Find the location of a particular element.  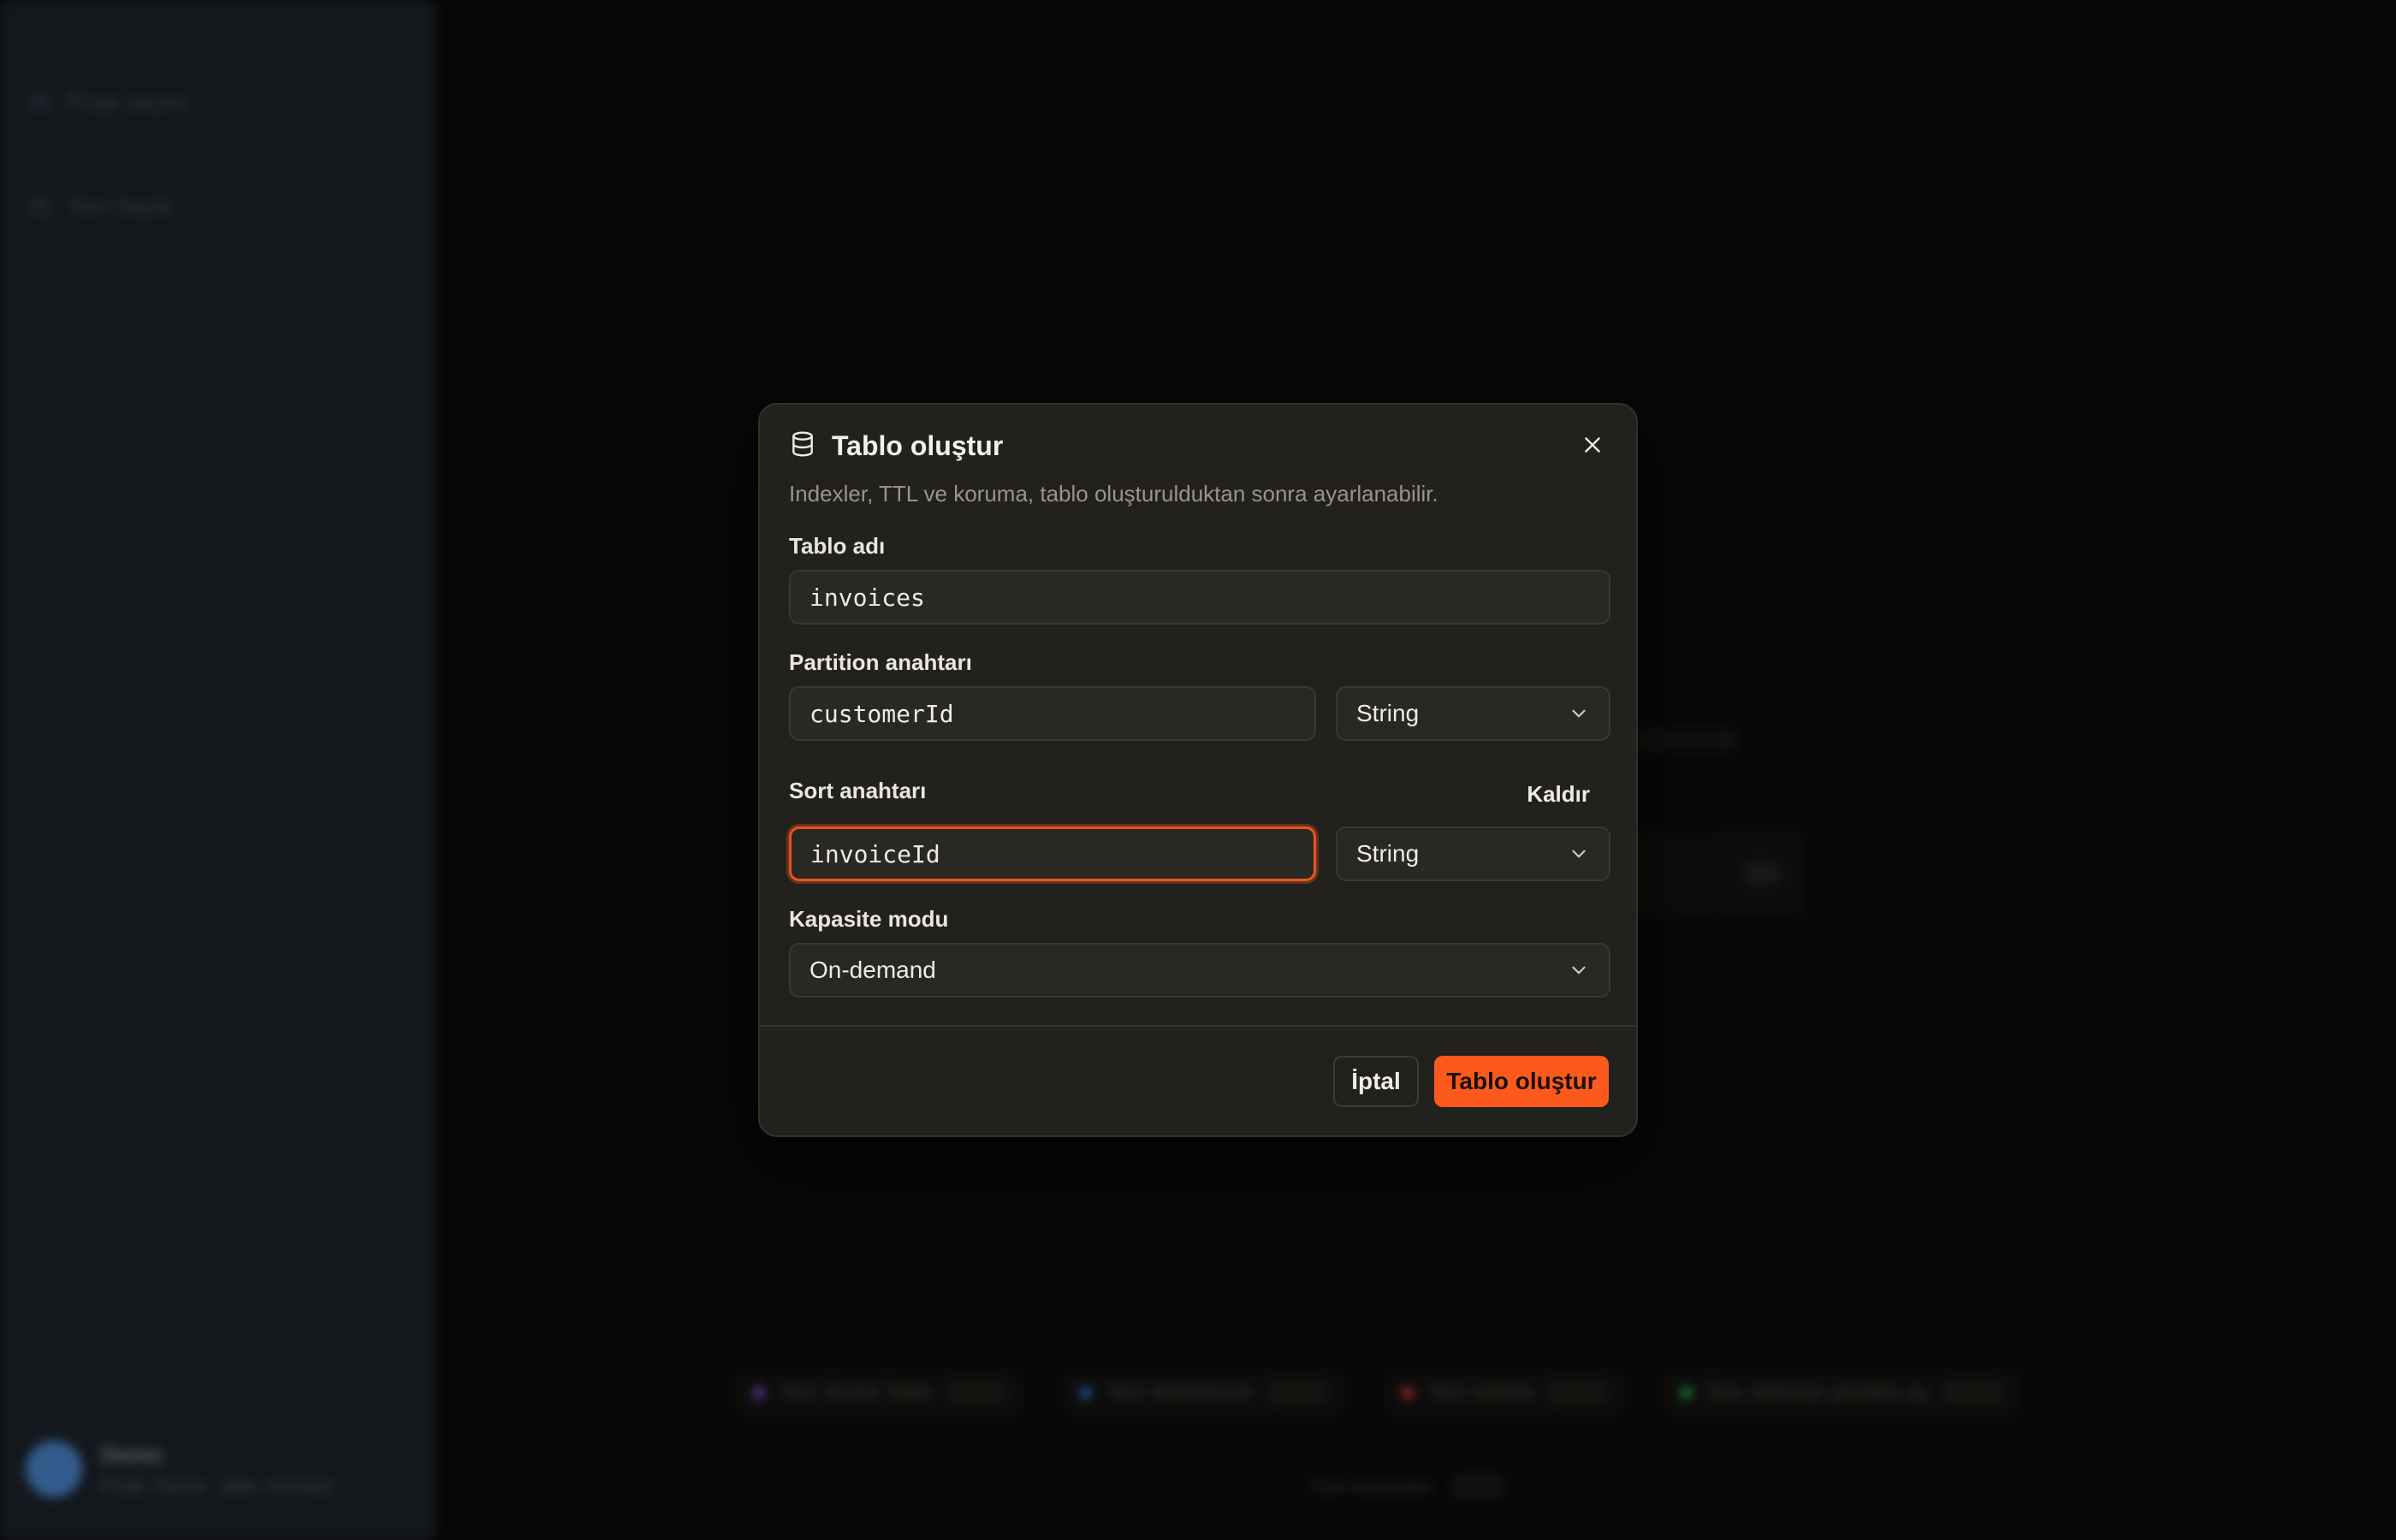

capacity-mode-select: On-demand is located at coordinates (1199, 970).